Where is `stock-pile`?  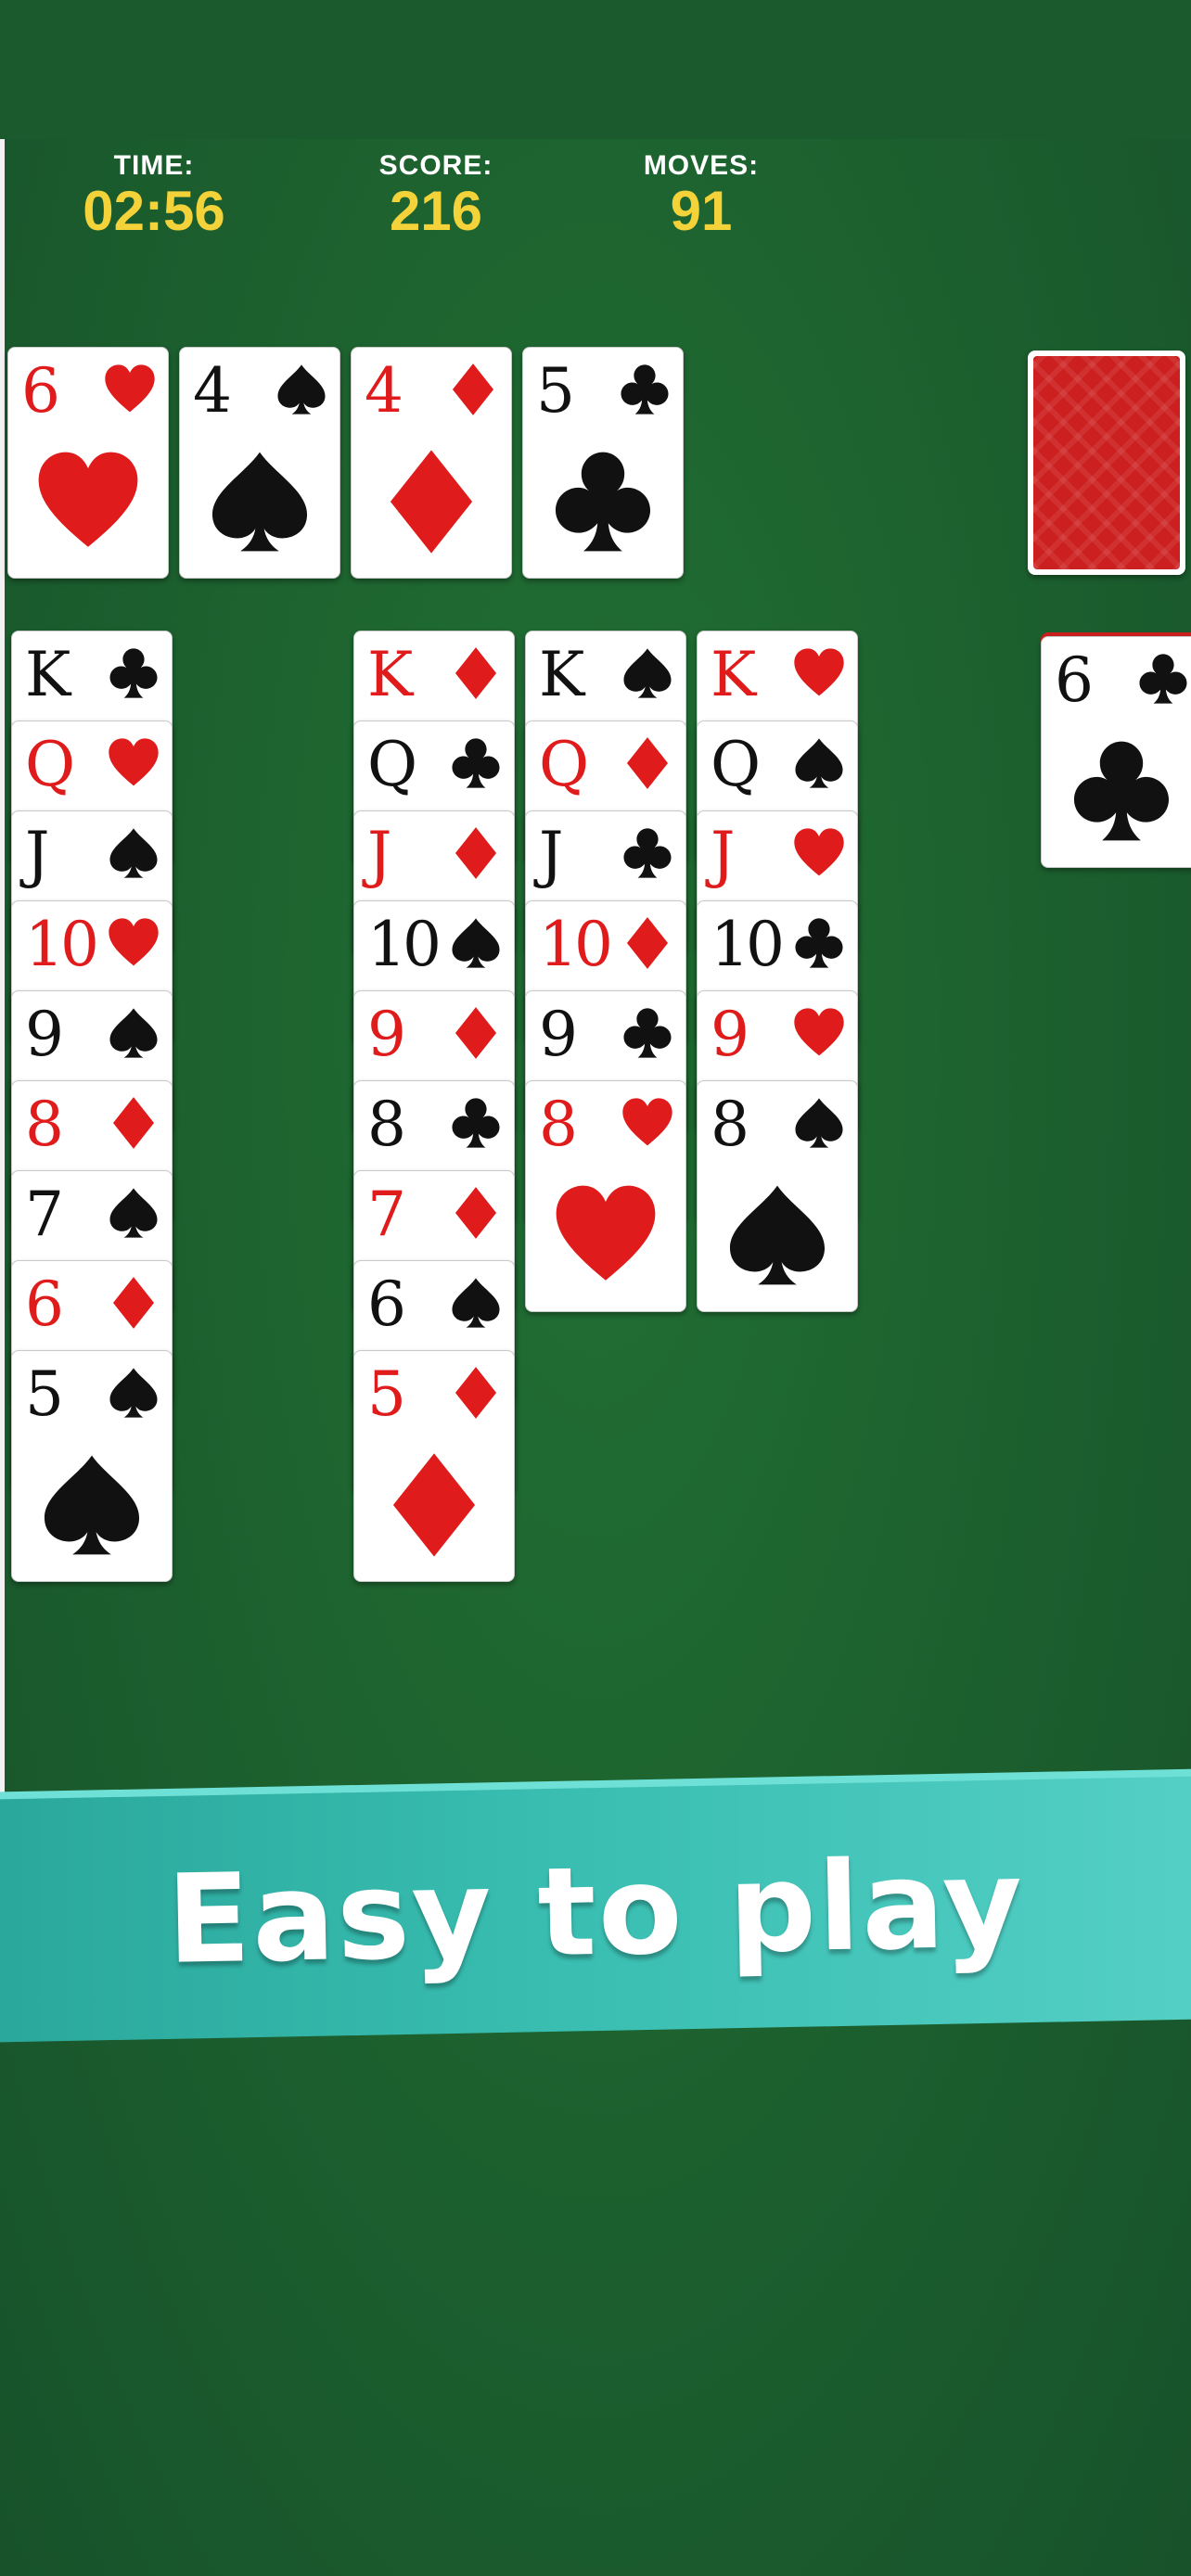
stock-pile is located at coordinates (1106, 463).